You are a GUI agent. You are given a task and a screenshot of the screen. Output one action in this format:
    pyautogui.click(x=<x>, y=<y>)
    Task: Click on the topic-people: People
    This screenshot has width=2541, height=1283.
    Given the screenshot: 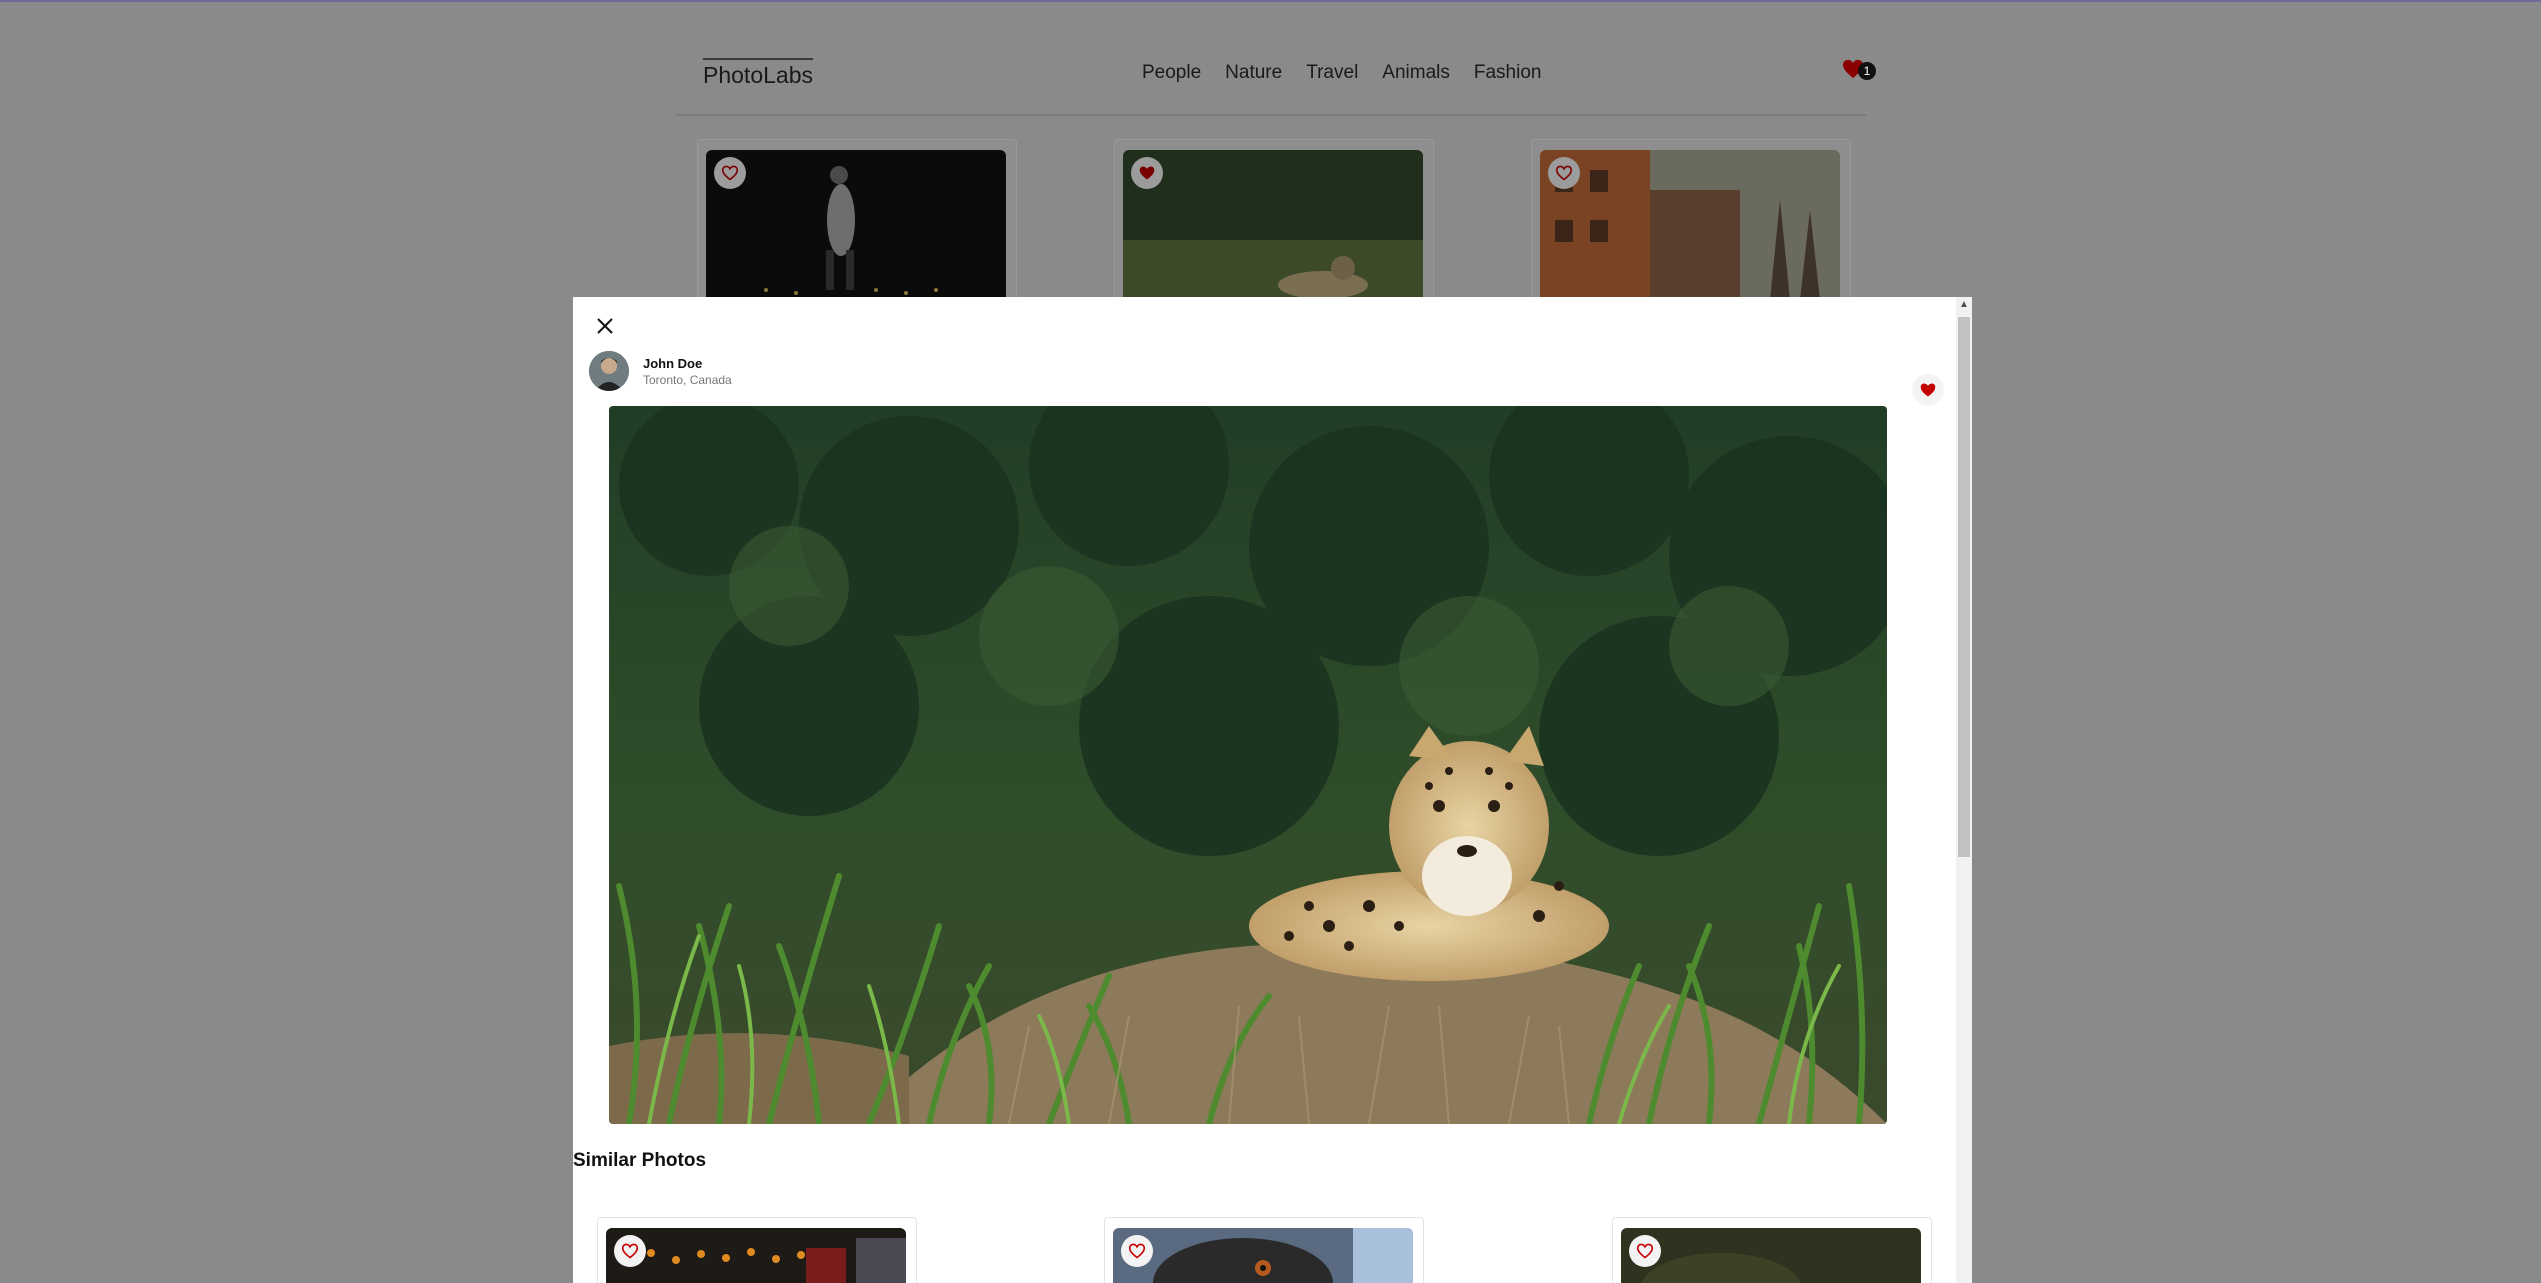 What is the action you would take?
    pyautogui.click(x=1171, y=73)
    